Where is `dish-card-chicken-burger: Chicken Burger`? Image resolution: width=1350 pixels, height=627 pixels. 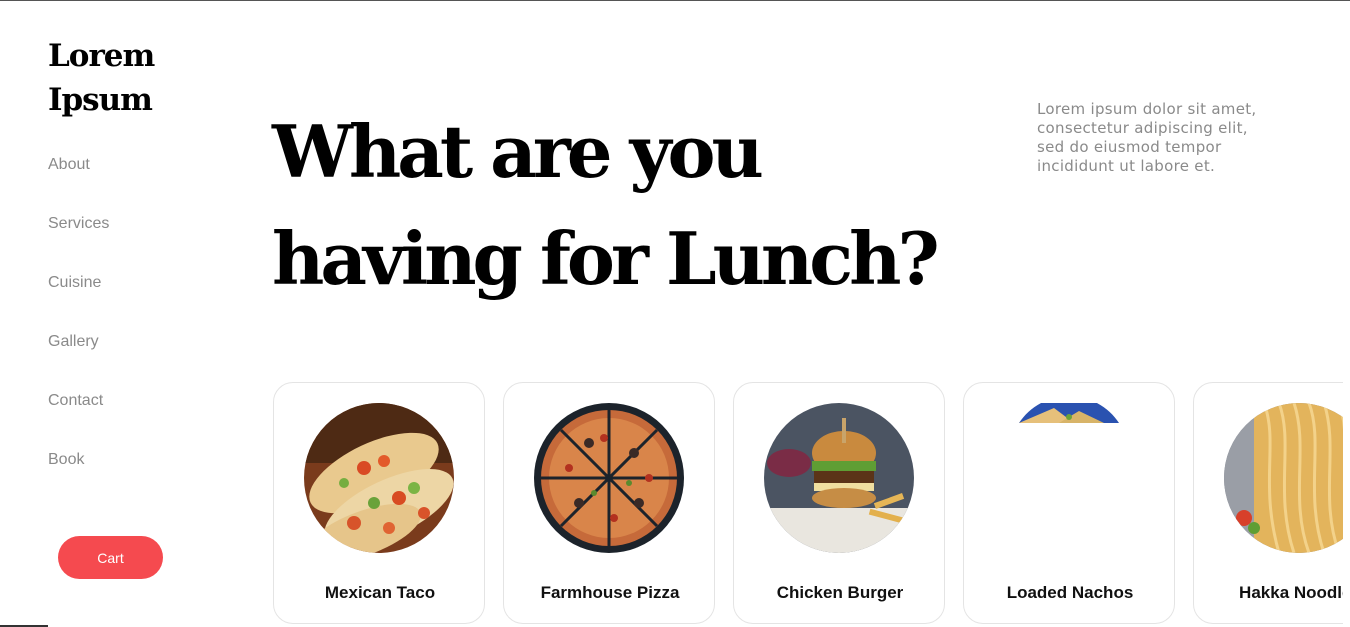
dish-card-chicken-burger: Chicken Burger is located at coordinates (839, 503).